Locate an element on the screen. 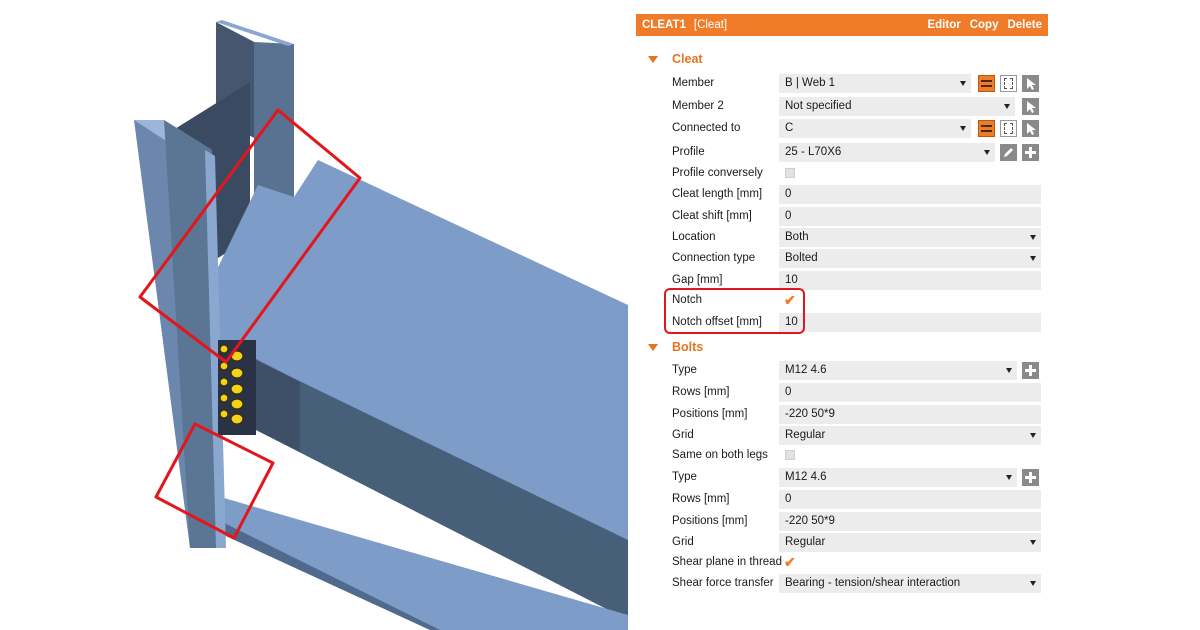 The width and height of the screenshot is (1200, 630). property-row-profile-conversely: Profile conversely is located at coordinates (842, 173).